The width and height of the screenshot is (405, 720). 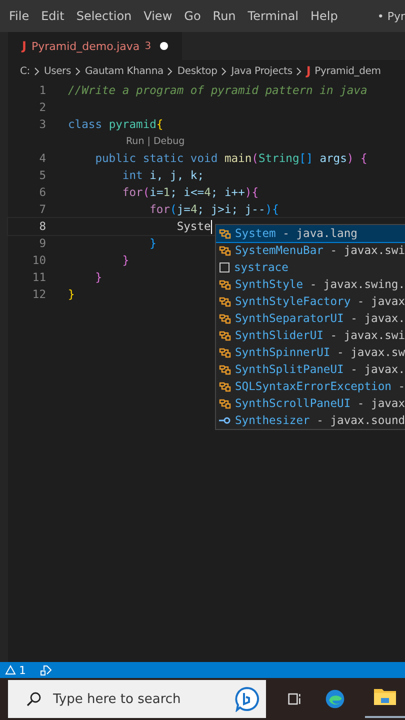 I want to click on line-number: 4, so click(x=42, y=158).